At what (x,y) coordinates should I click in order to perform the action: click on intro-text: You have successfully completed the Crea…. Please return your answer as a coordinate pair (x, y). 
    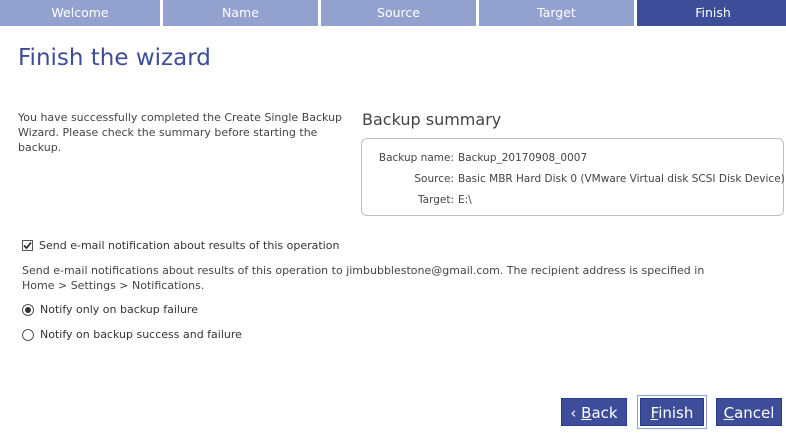
    Looking at the image, I should click on (180, 132).